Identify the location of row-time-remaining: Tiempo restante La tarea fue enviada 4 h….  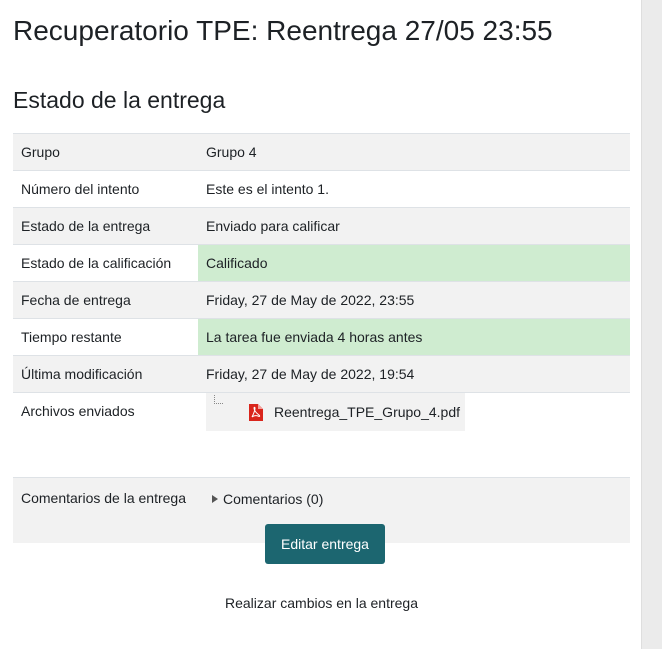
(321, 337).